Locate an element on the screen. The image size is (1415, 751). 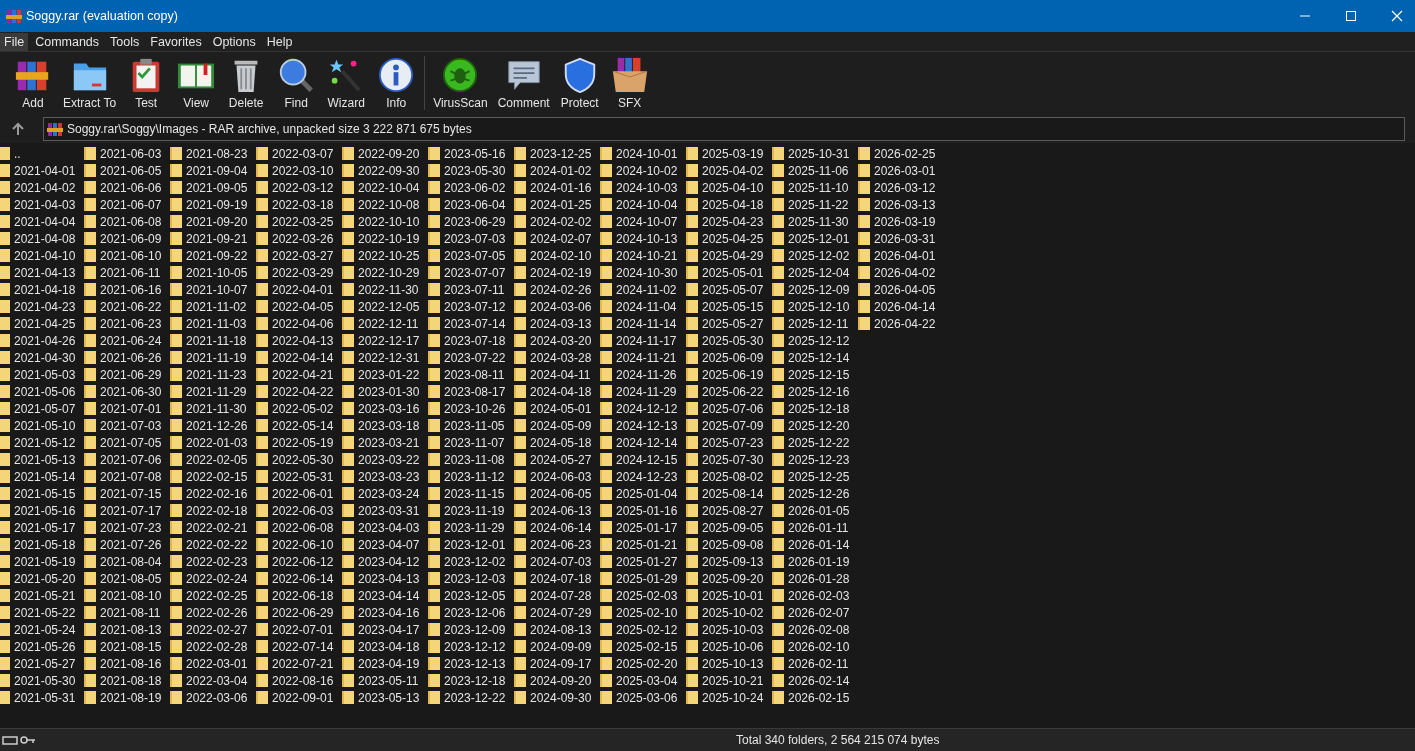
folder-item: 2026-02-11 is located at coordinates (817, 663).